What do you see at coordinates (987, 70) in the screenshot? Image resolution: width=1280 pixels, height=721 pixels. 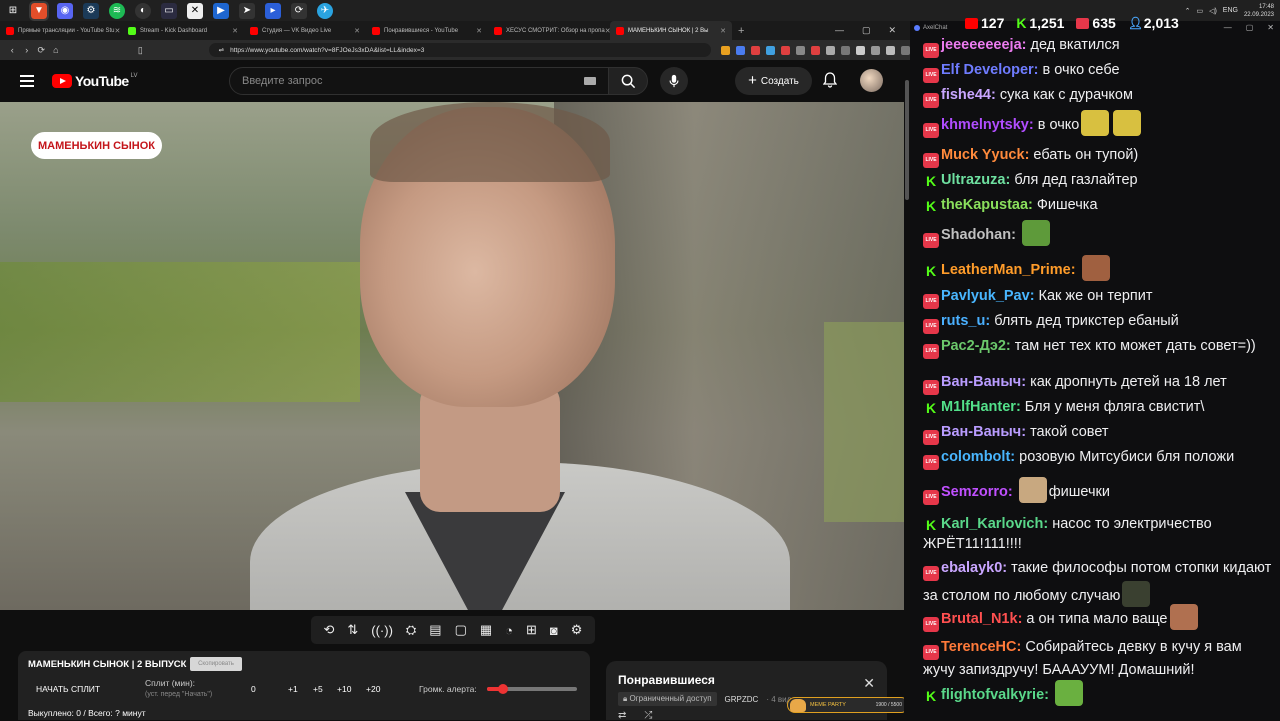 I see `chat-username: Elf Developer` at bounding box center [987, 70].